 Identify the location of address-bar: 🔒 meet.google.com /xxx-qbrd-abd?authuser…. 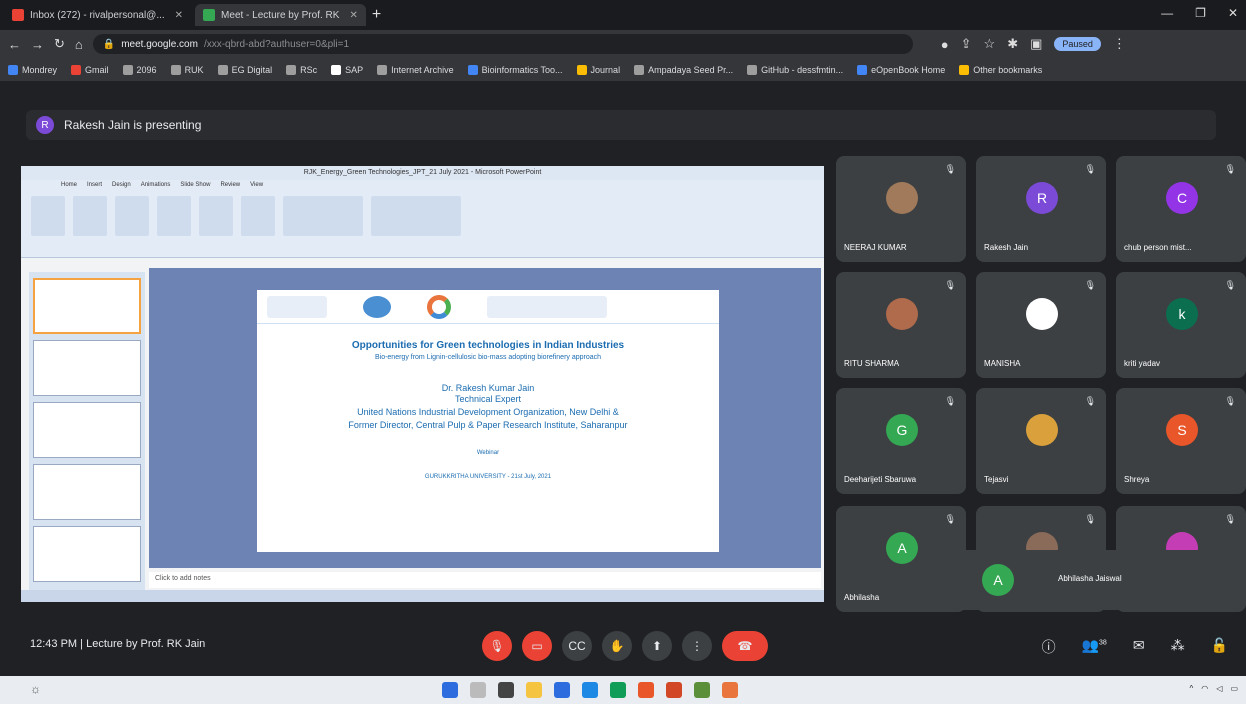
(502, 44).